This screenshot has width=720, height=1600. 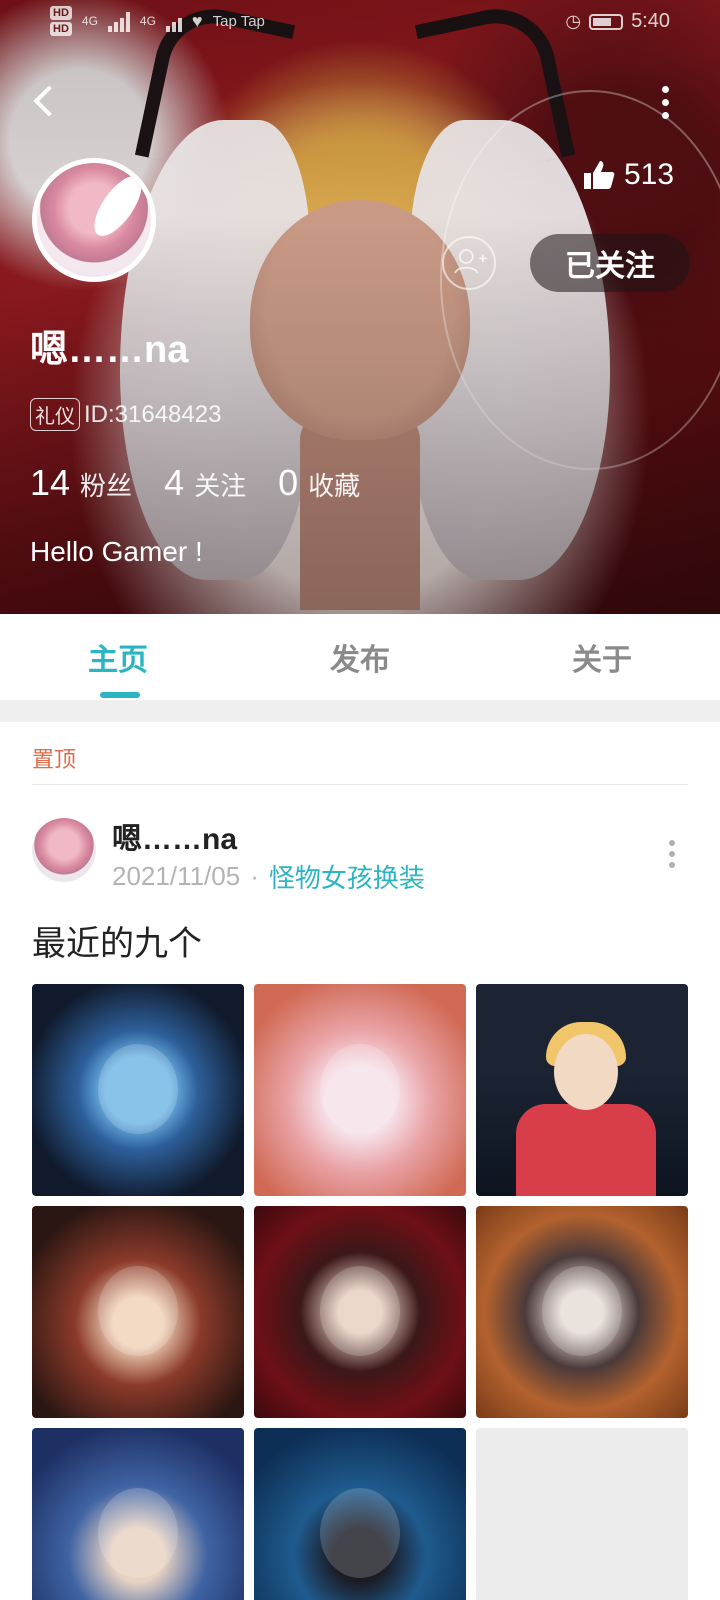 I want to click on post-date: 2021/11/05, so click(x=176, y=876).